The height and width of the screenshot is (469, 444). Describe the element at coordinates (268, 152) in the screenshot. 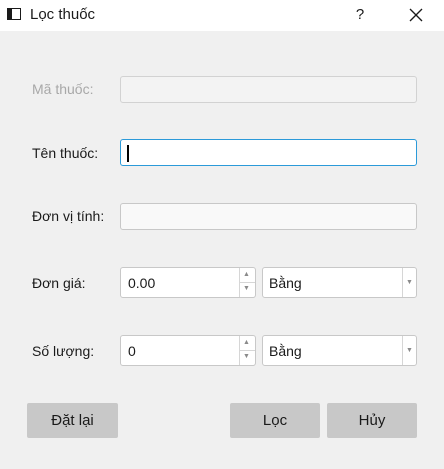

I see `ten-thuoc-field` at that location.